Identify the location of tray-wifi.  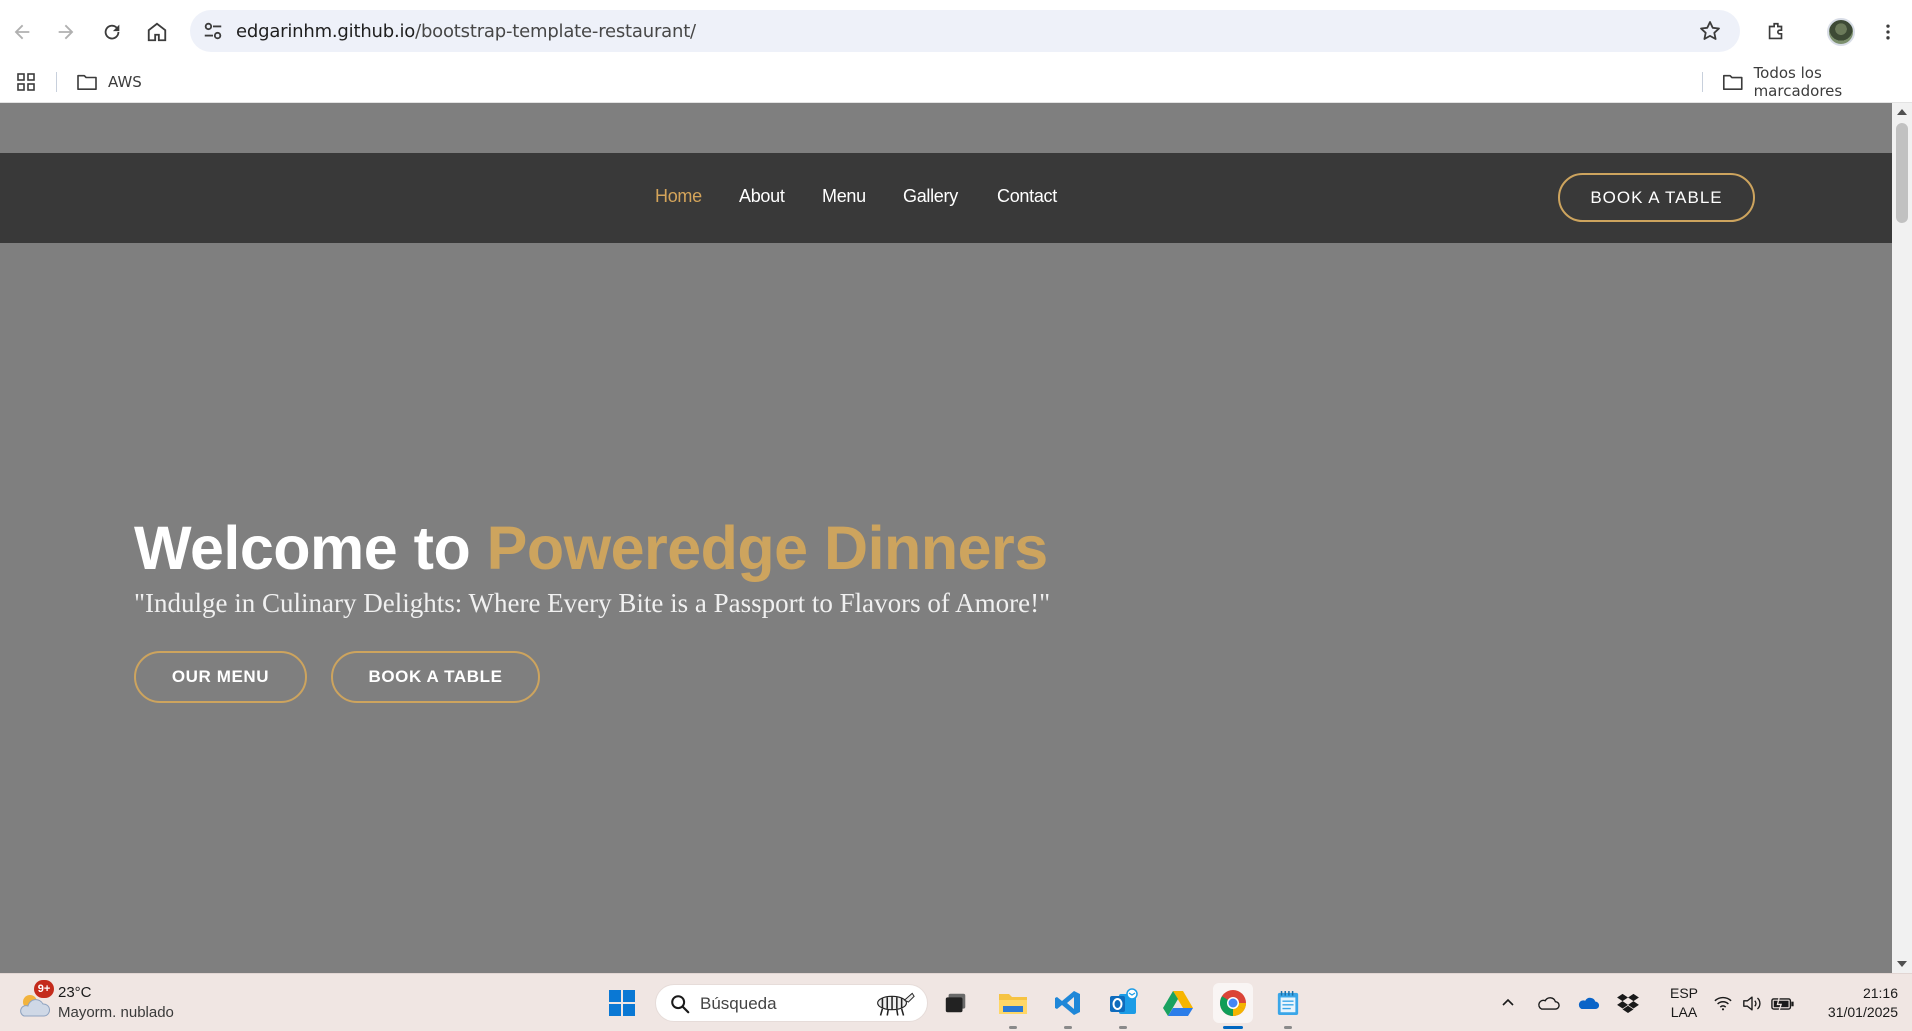
(1723, 1003).